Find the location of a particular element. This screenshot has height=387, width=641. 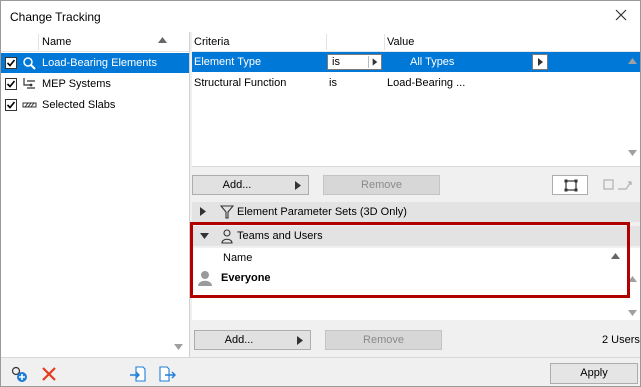

remove-user-button: Remove is located at coordinates (383, 340).